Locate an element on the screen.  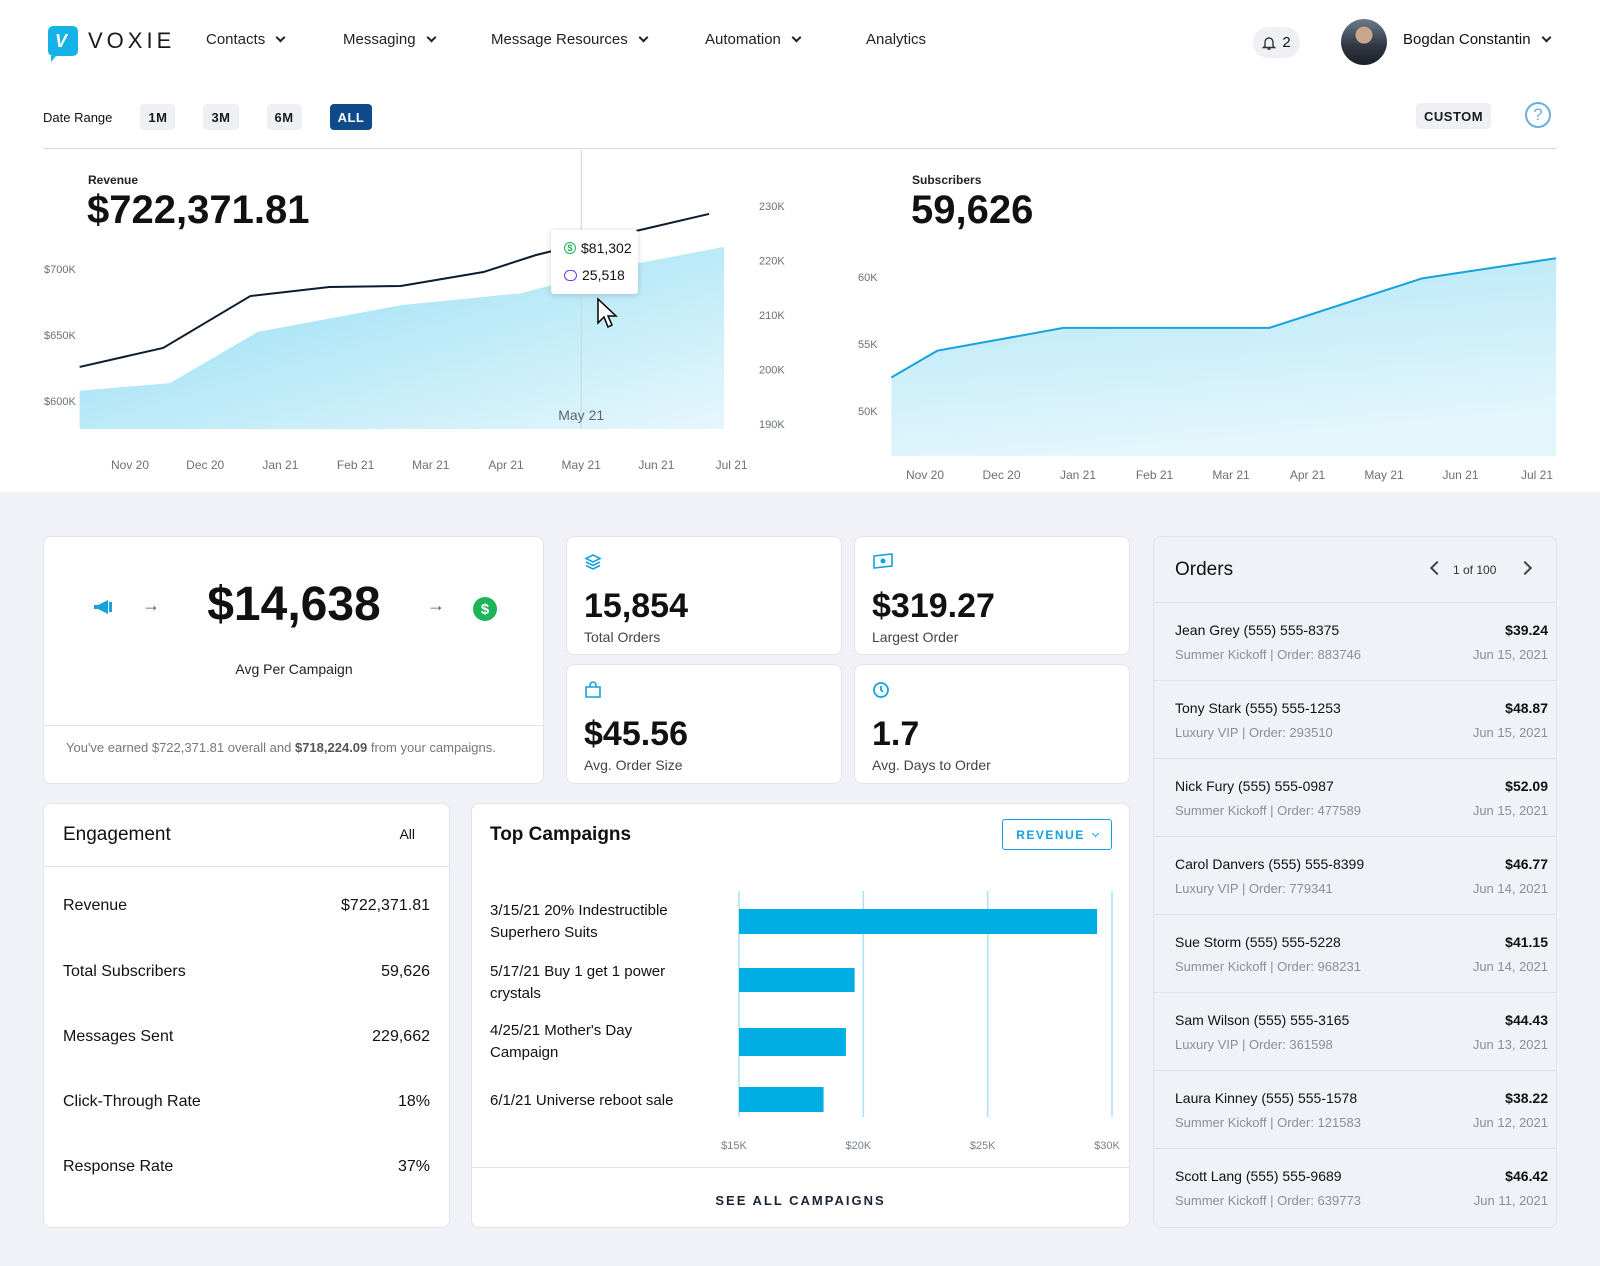
stat-label: Avg. Order Size is located at coordinates (633, 765).